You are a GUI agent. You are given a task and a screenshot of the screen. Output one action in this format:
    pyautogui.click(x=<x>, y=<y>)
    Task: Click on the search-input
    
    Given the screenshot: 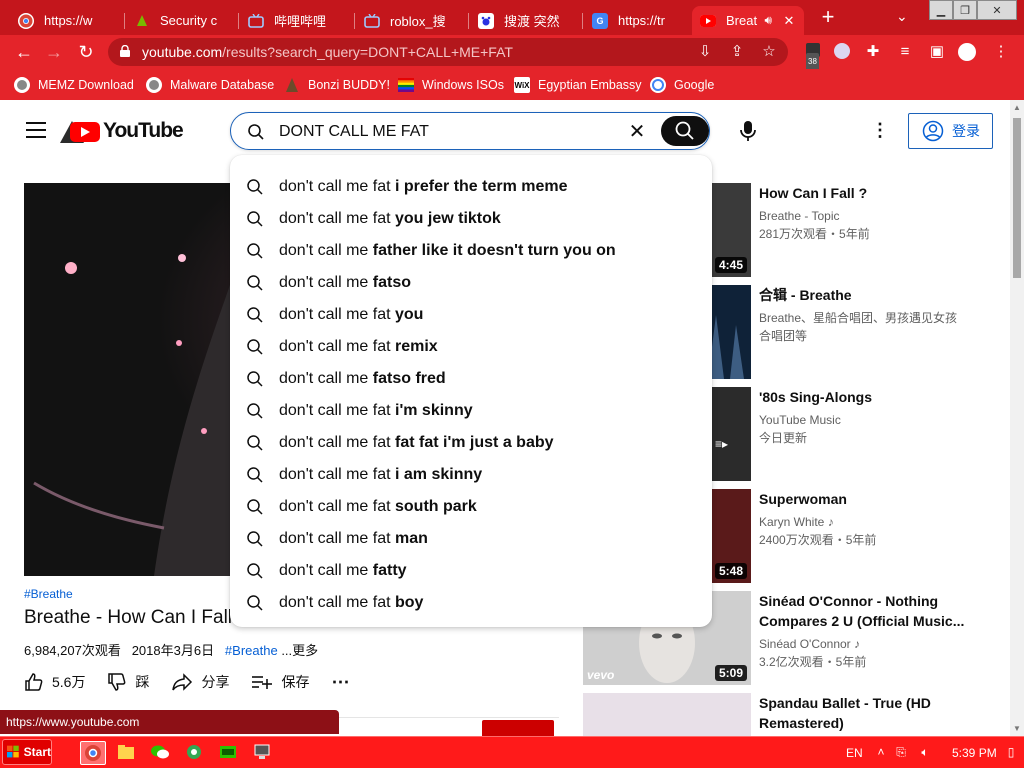 What is the action you would take?
    pyautogui.click(x=449, y=132)
    